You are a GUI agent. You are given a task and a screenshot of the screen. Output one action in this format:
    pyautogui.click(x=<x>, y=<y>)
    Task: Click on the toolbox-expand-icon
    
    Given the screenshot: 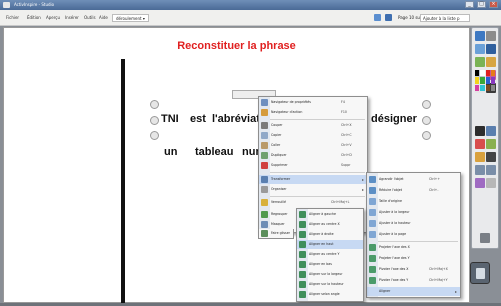 What is the action you would take?
    pyautogui.click(x=485, y=238)
    